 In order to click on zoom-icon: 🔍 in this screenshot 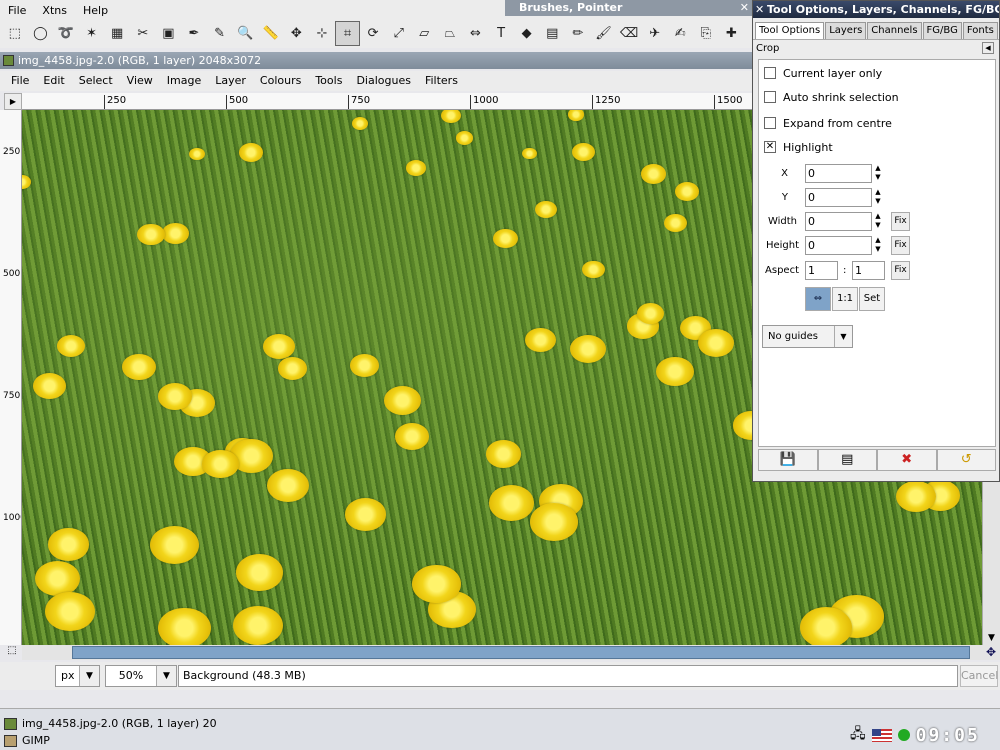, I will do `click(245, 33)`.